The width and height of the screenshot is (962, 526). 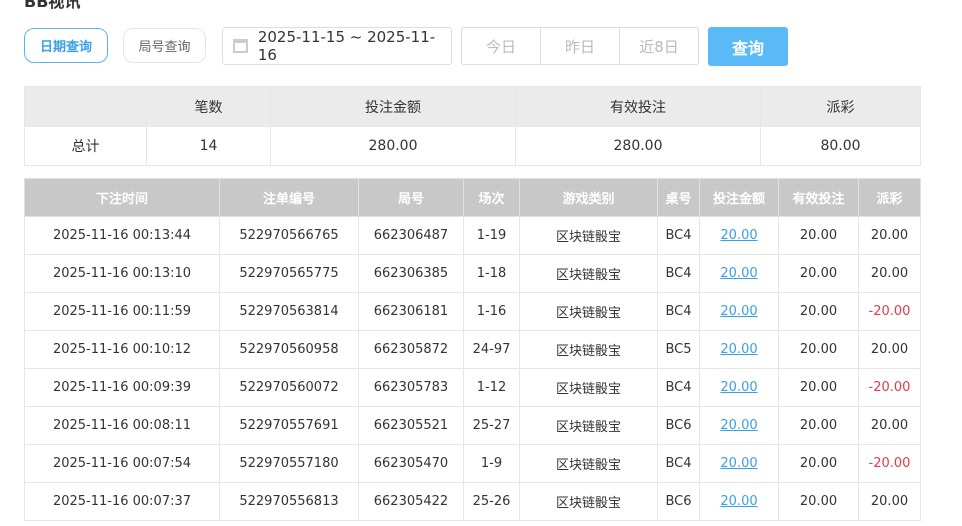 I want to click on table-cell: 2025-11-16 00:07:54, so click(x=122, y=463).